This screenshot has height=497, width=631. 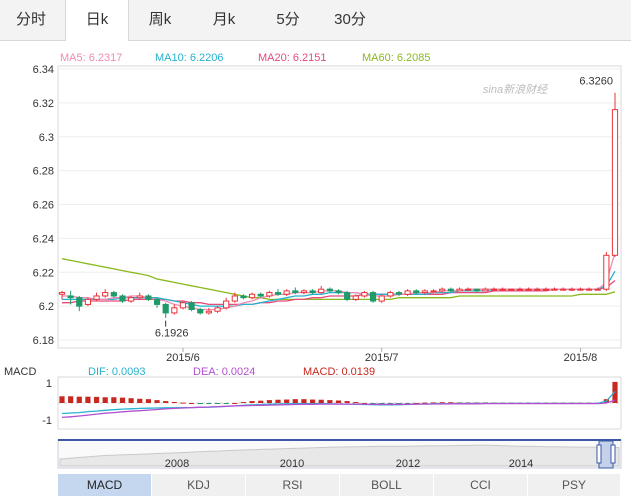 What do you see at coordinates (599, 454) in the screenshot?
I see `navigator-handle-left` at bounding box center [599, 454].